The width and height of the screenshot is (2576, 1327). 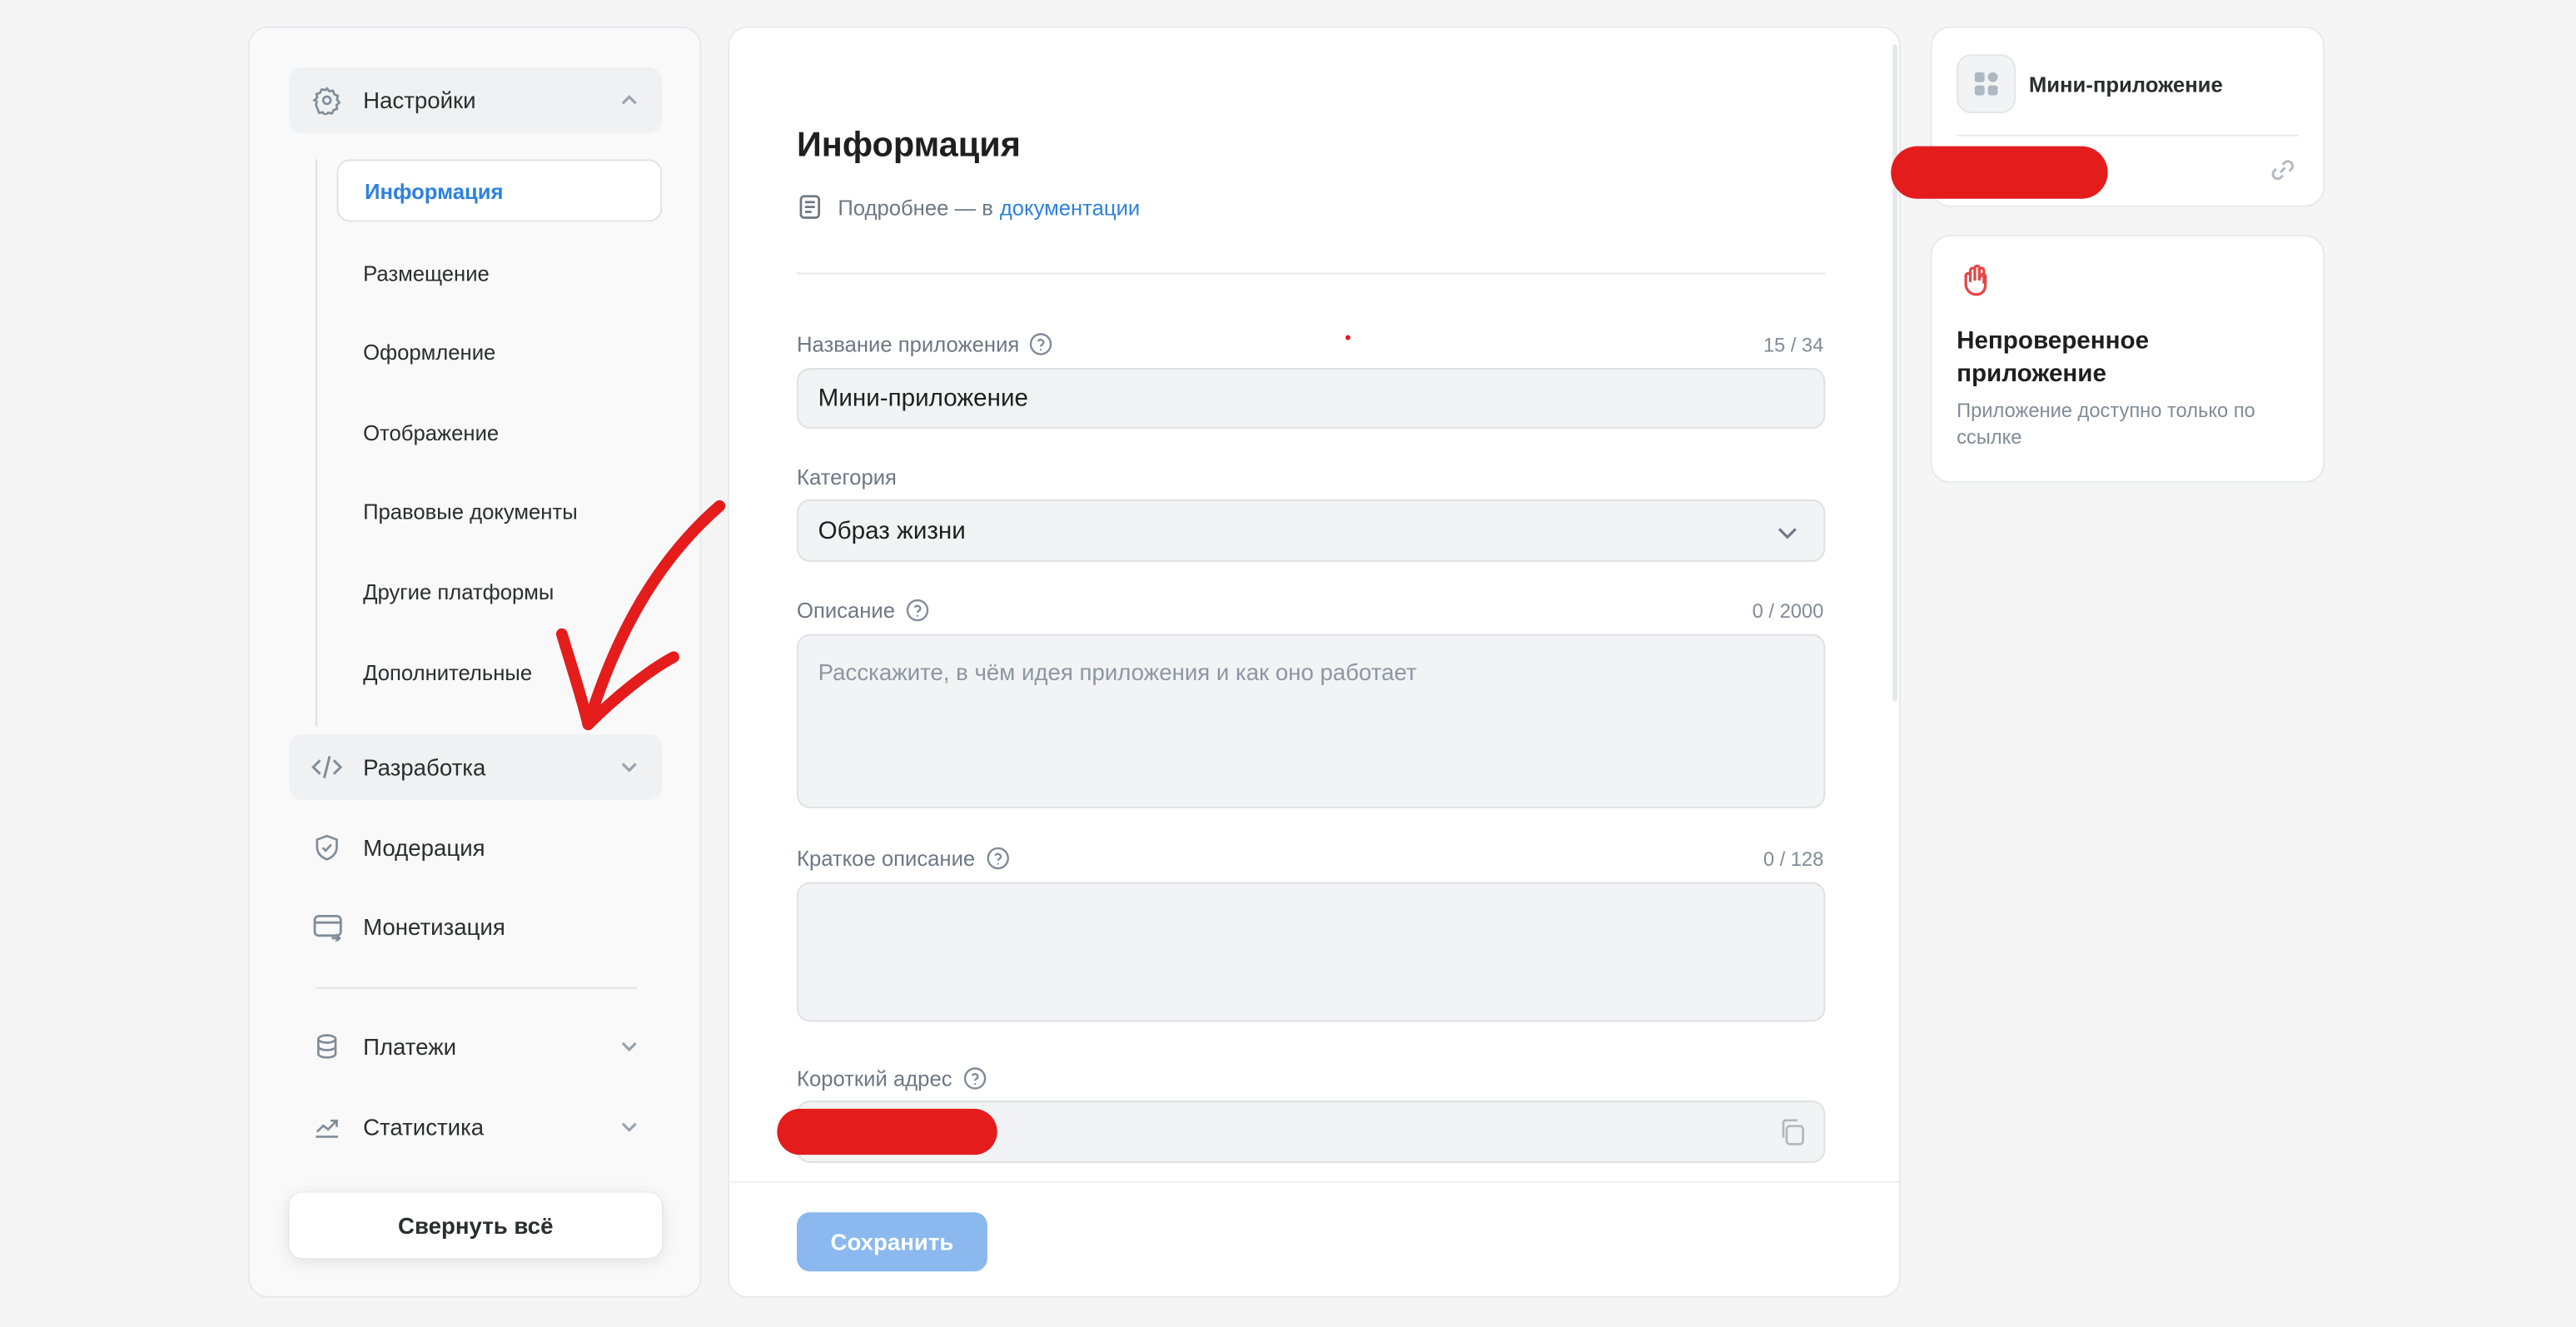 What do you see at coordinates (500, 352) in the screenshot?
I see `sidebar-item-design: Оформление` at bounding box center [500, 352].